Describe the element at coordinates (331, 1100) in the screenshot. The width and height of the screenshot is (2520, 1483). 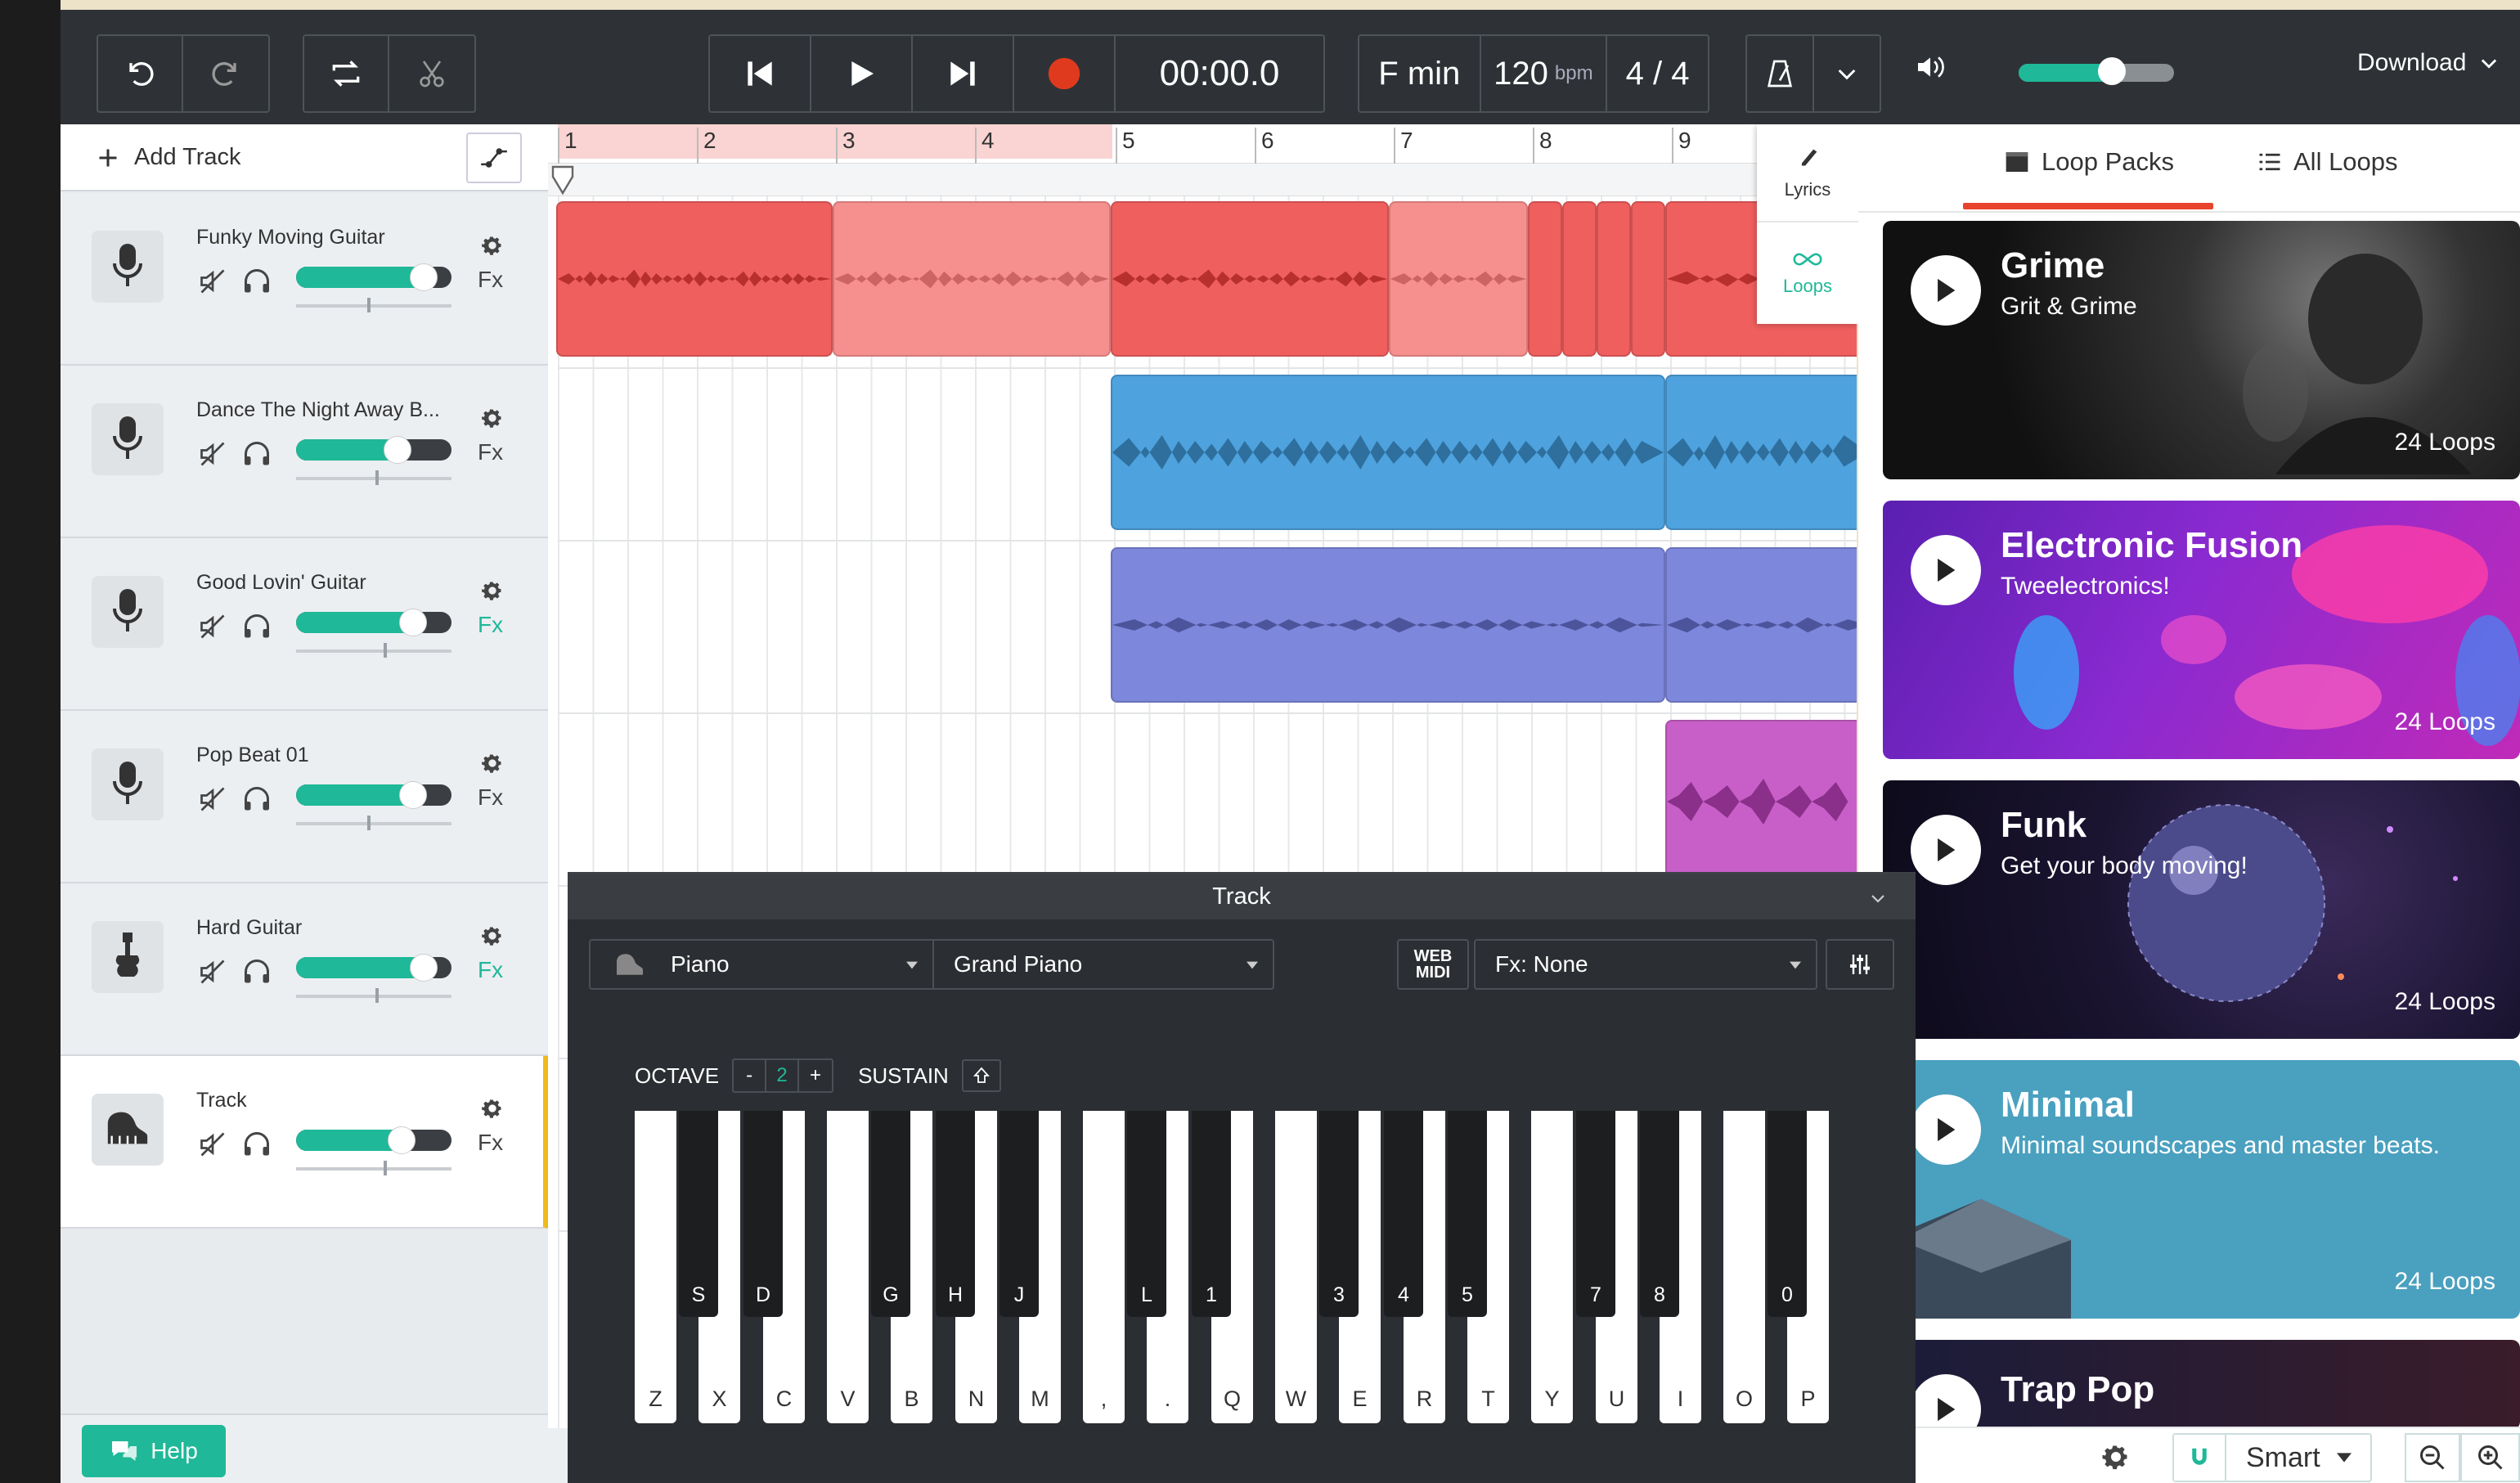
I see `track-name: Track` at that location.